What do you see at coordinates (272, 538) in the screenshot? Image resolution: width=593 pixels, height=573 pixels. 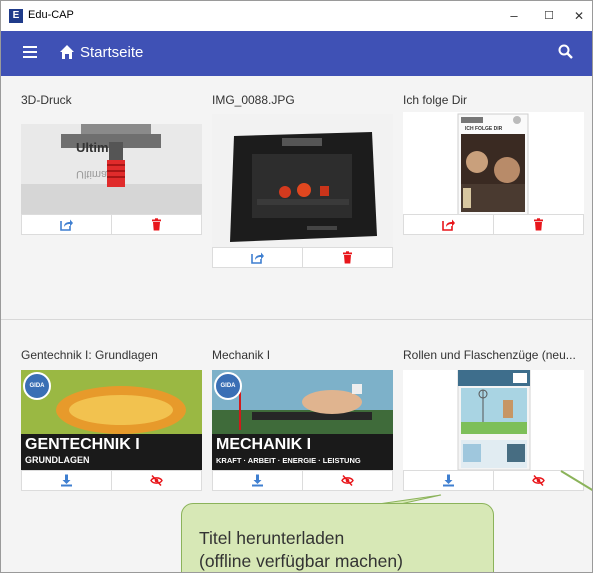 I see `callout-line-1: Titel herunterladen` at bounding box center [272, 538].